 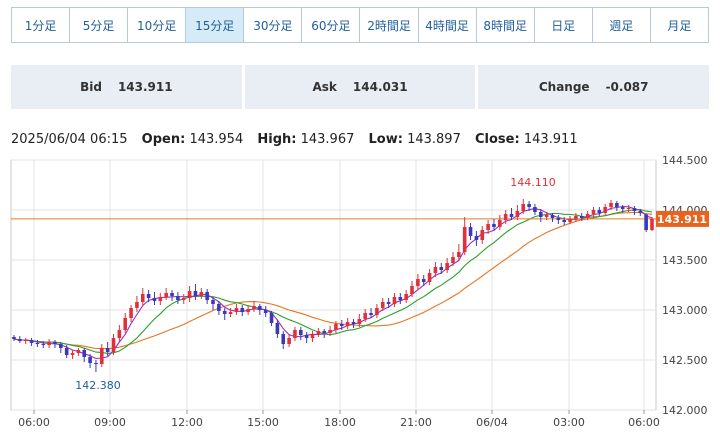 What do you see at coordinates (34, 422) in the screenshot?
I see `x-tick-label: 06:00` at bounding box center [34, 422].